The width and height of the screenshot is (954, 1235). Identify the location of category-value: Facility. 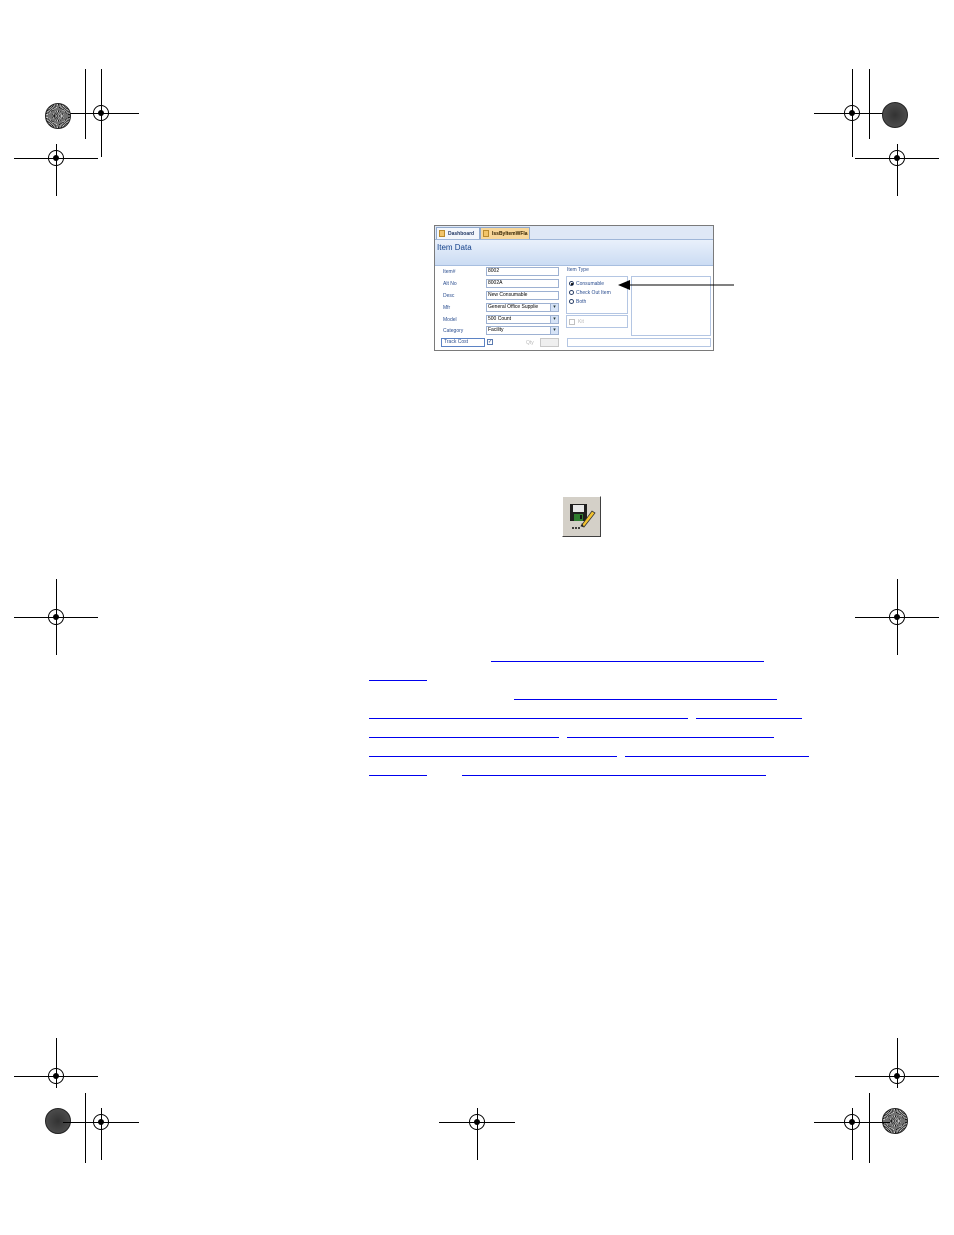
(496, 330).